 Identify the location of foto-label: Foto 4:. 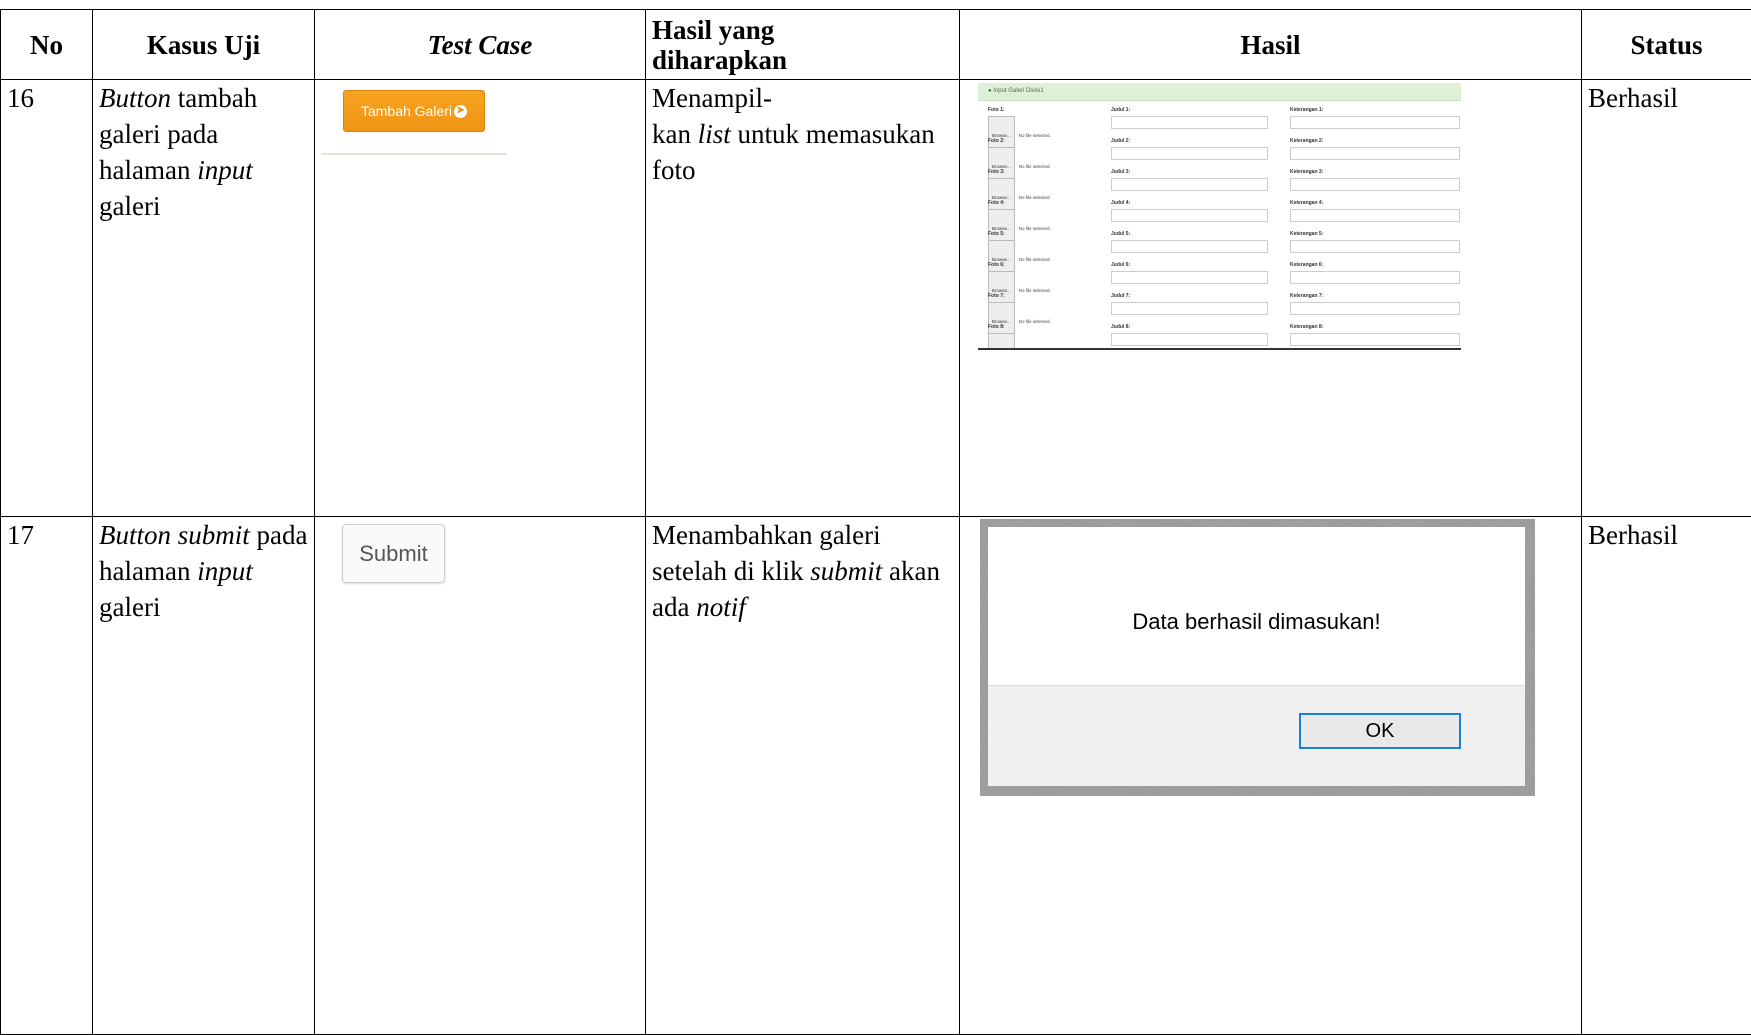
(1043, 203).